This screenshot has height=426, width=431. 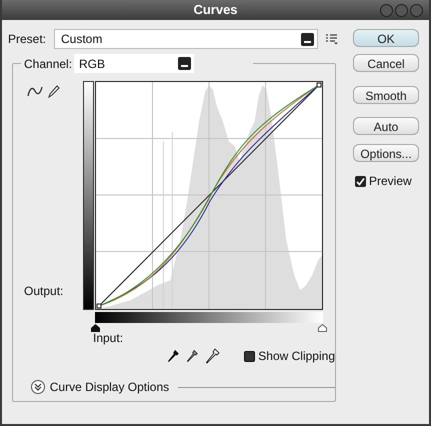 I want to click on checkbox-label: Preview, so click(x=390, y=181).